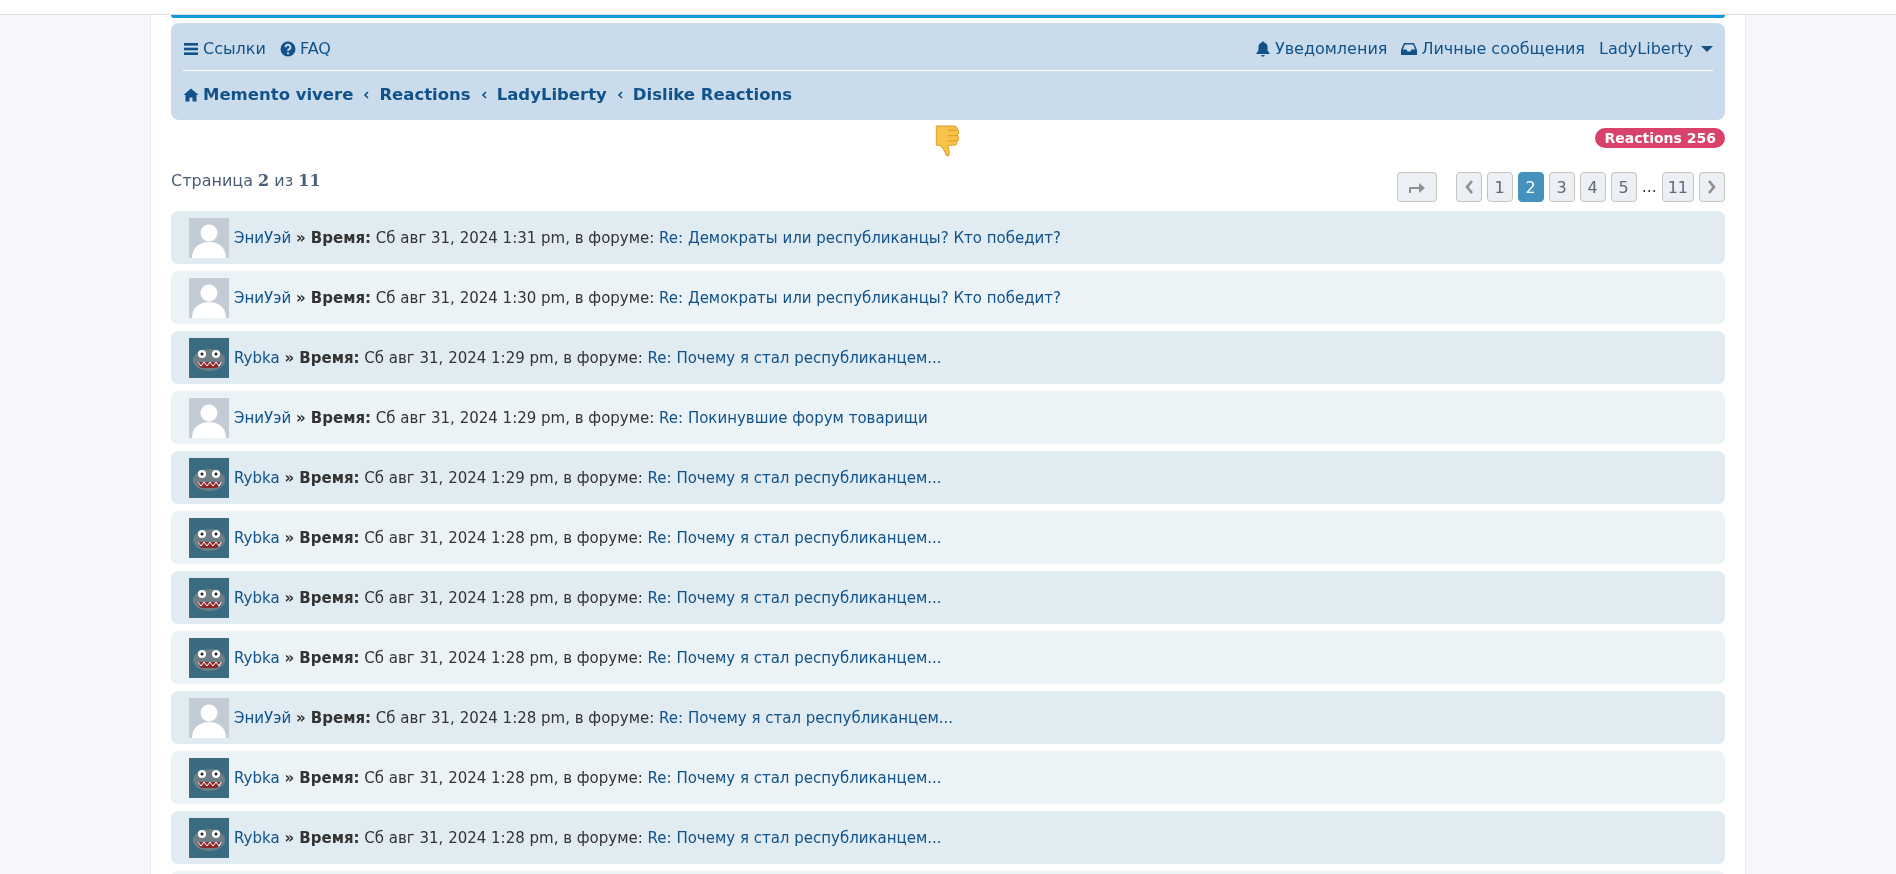 This screenshot has height=874, width=1896. I want to click on breadcrumb-link: Dislike Reactions, so click(712, 94).